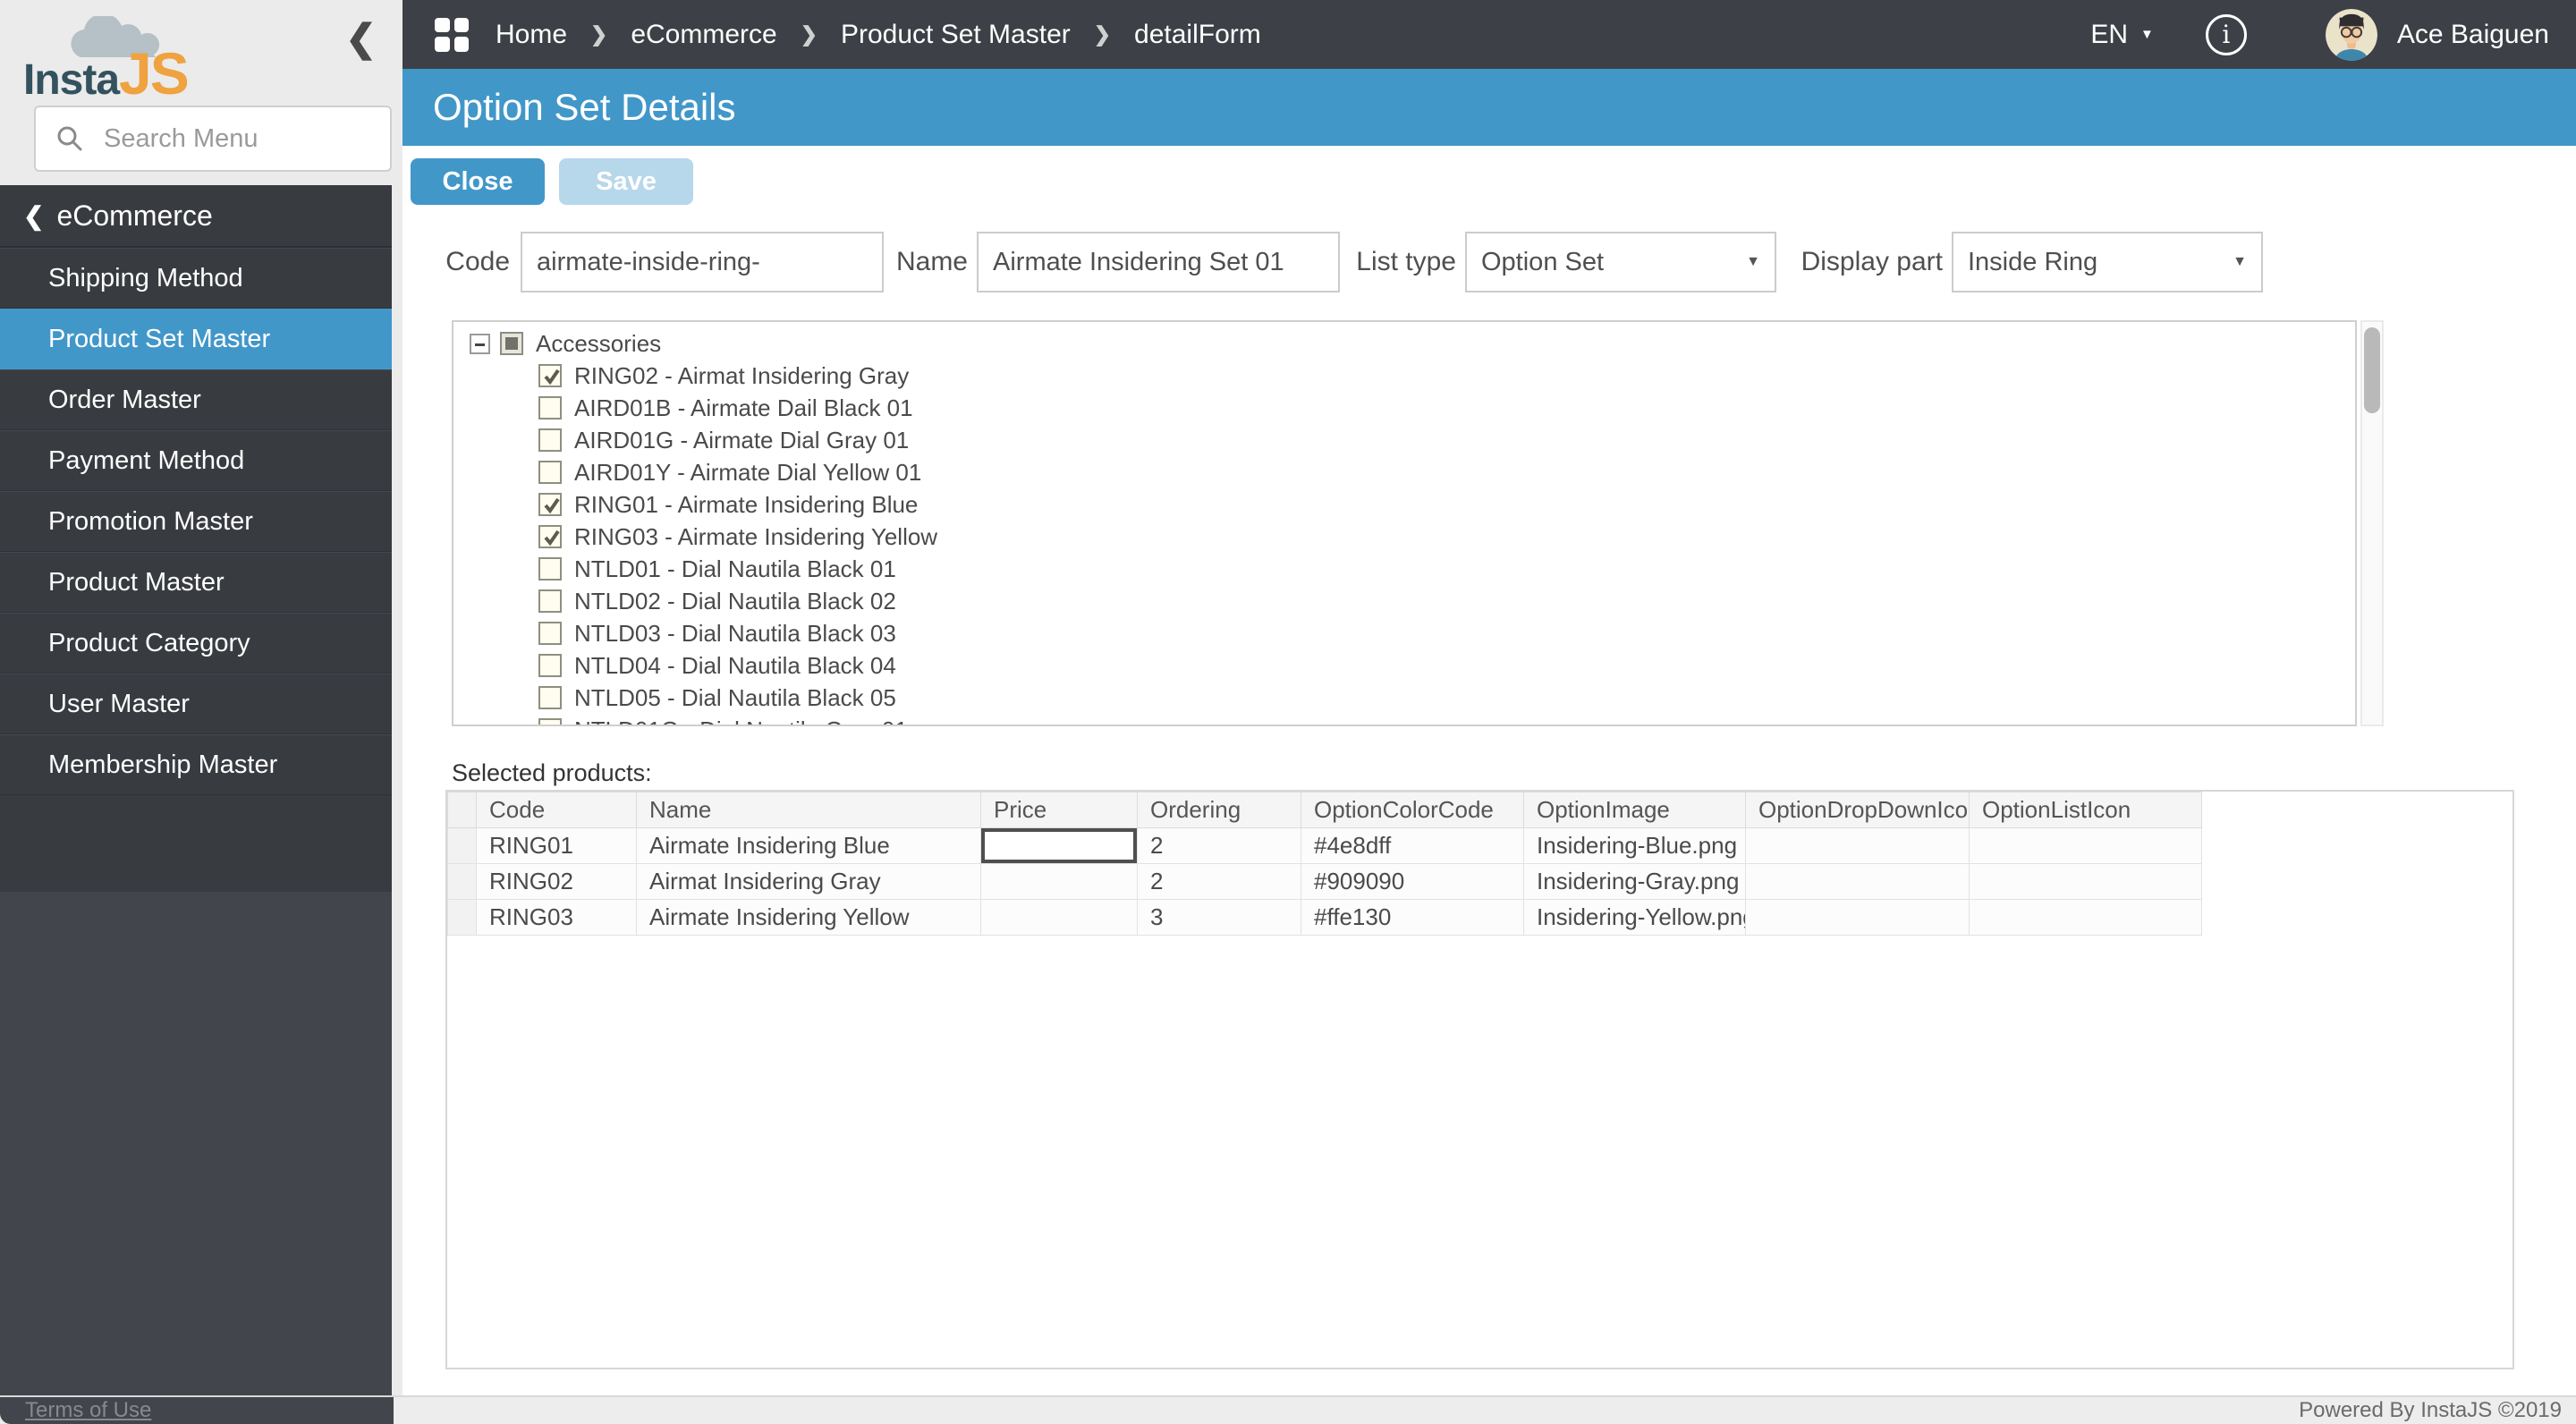 This screenshot has height=1424, width=2576. What do you see at coordinates (196, 399) in the screenshot?
I see `sidebar-item-order-master: Order Master` at bounding box center [196, 399].